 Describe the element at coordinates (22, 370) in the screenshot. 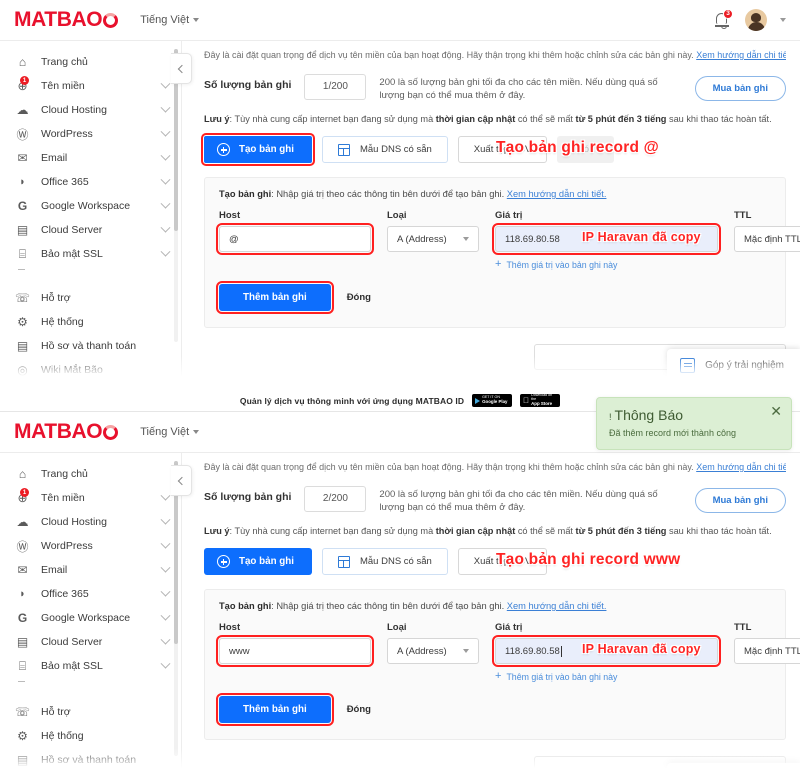

I see `wiki-icon: ◎` at that location.